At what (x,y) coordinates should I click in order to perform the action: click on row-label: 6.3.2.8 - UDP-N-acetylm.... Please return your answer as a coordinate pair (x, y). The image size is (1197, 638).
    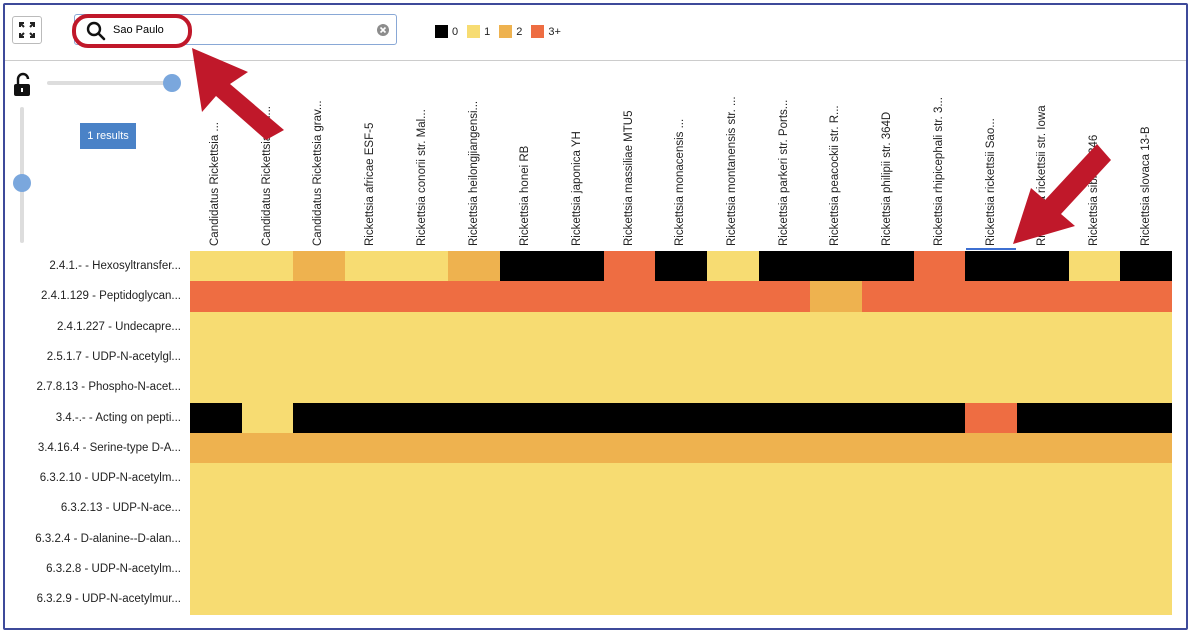
    Looking at the image, I should click on (91, 569).